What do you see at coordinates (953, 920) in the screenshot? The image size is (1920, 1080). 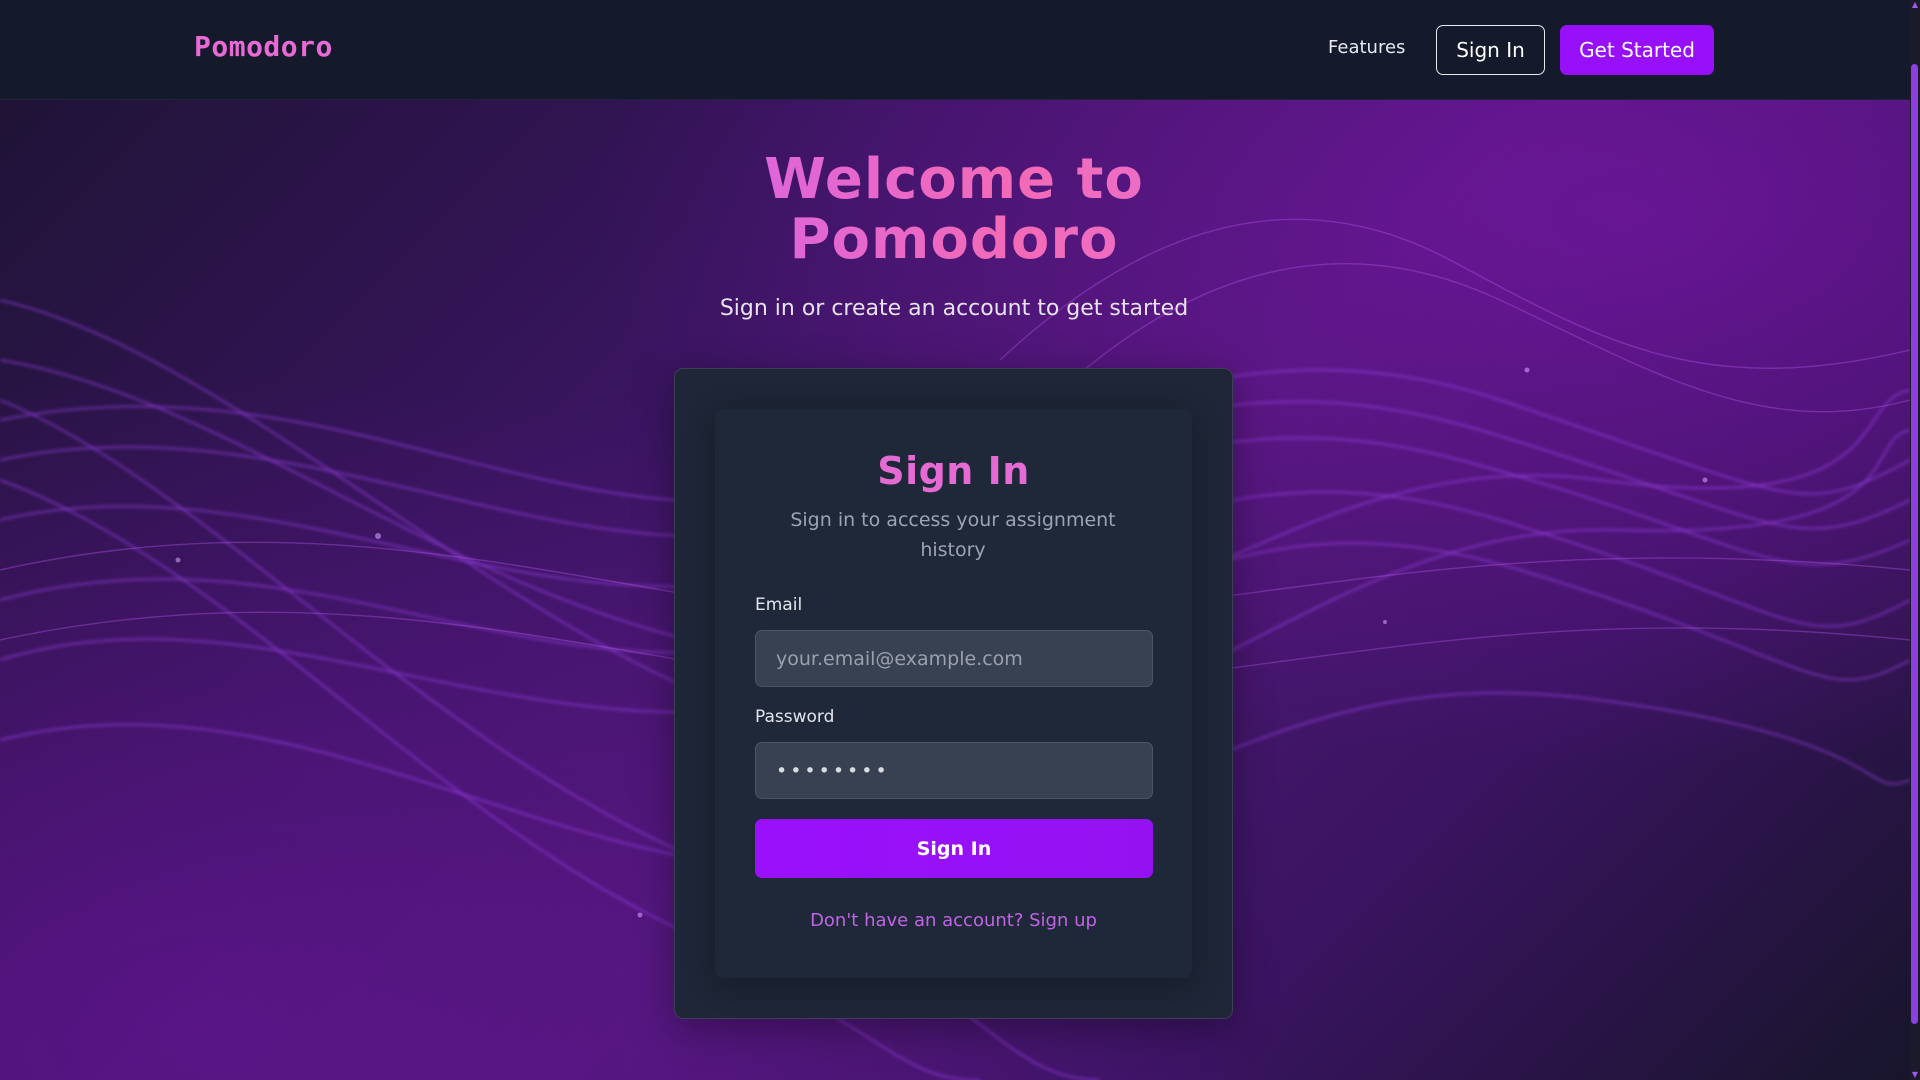 I see `signup-link: Don't have an account? Sign up` at bounding box center [953, 920].